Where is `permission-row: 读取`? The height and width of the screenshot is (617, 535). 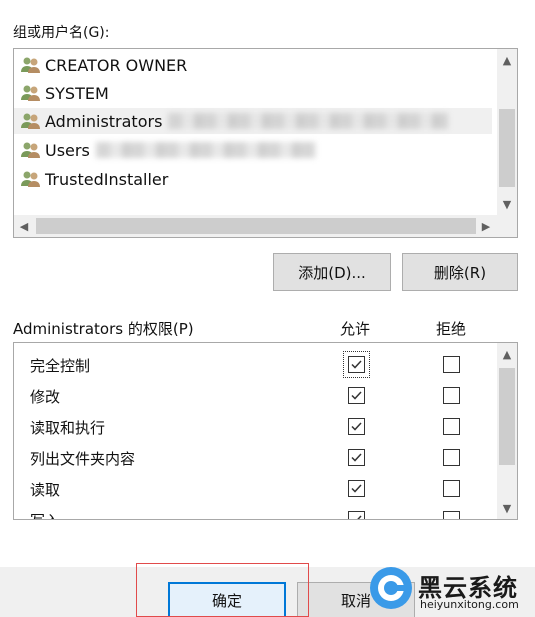
permission-row: 读取 is located at coordinates (254, 488).